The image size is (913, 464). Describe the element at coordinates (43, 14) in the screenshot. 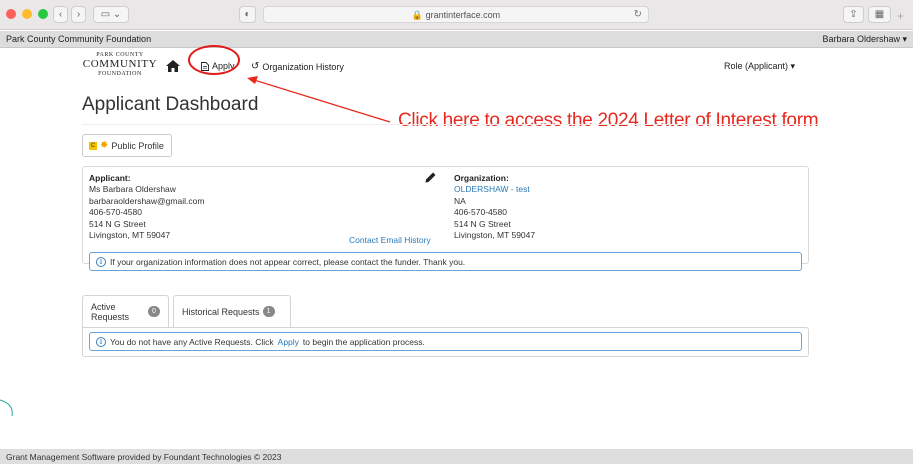

I see `zoom-window-button` at that location.